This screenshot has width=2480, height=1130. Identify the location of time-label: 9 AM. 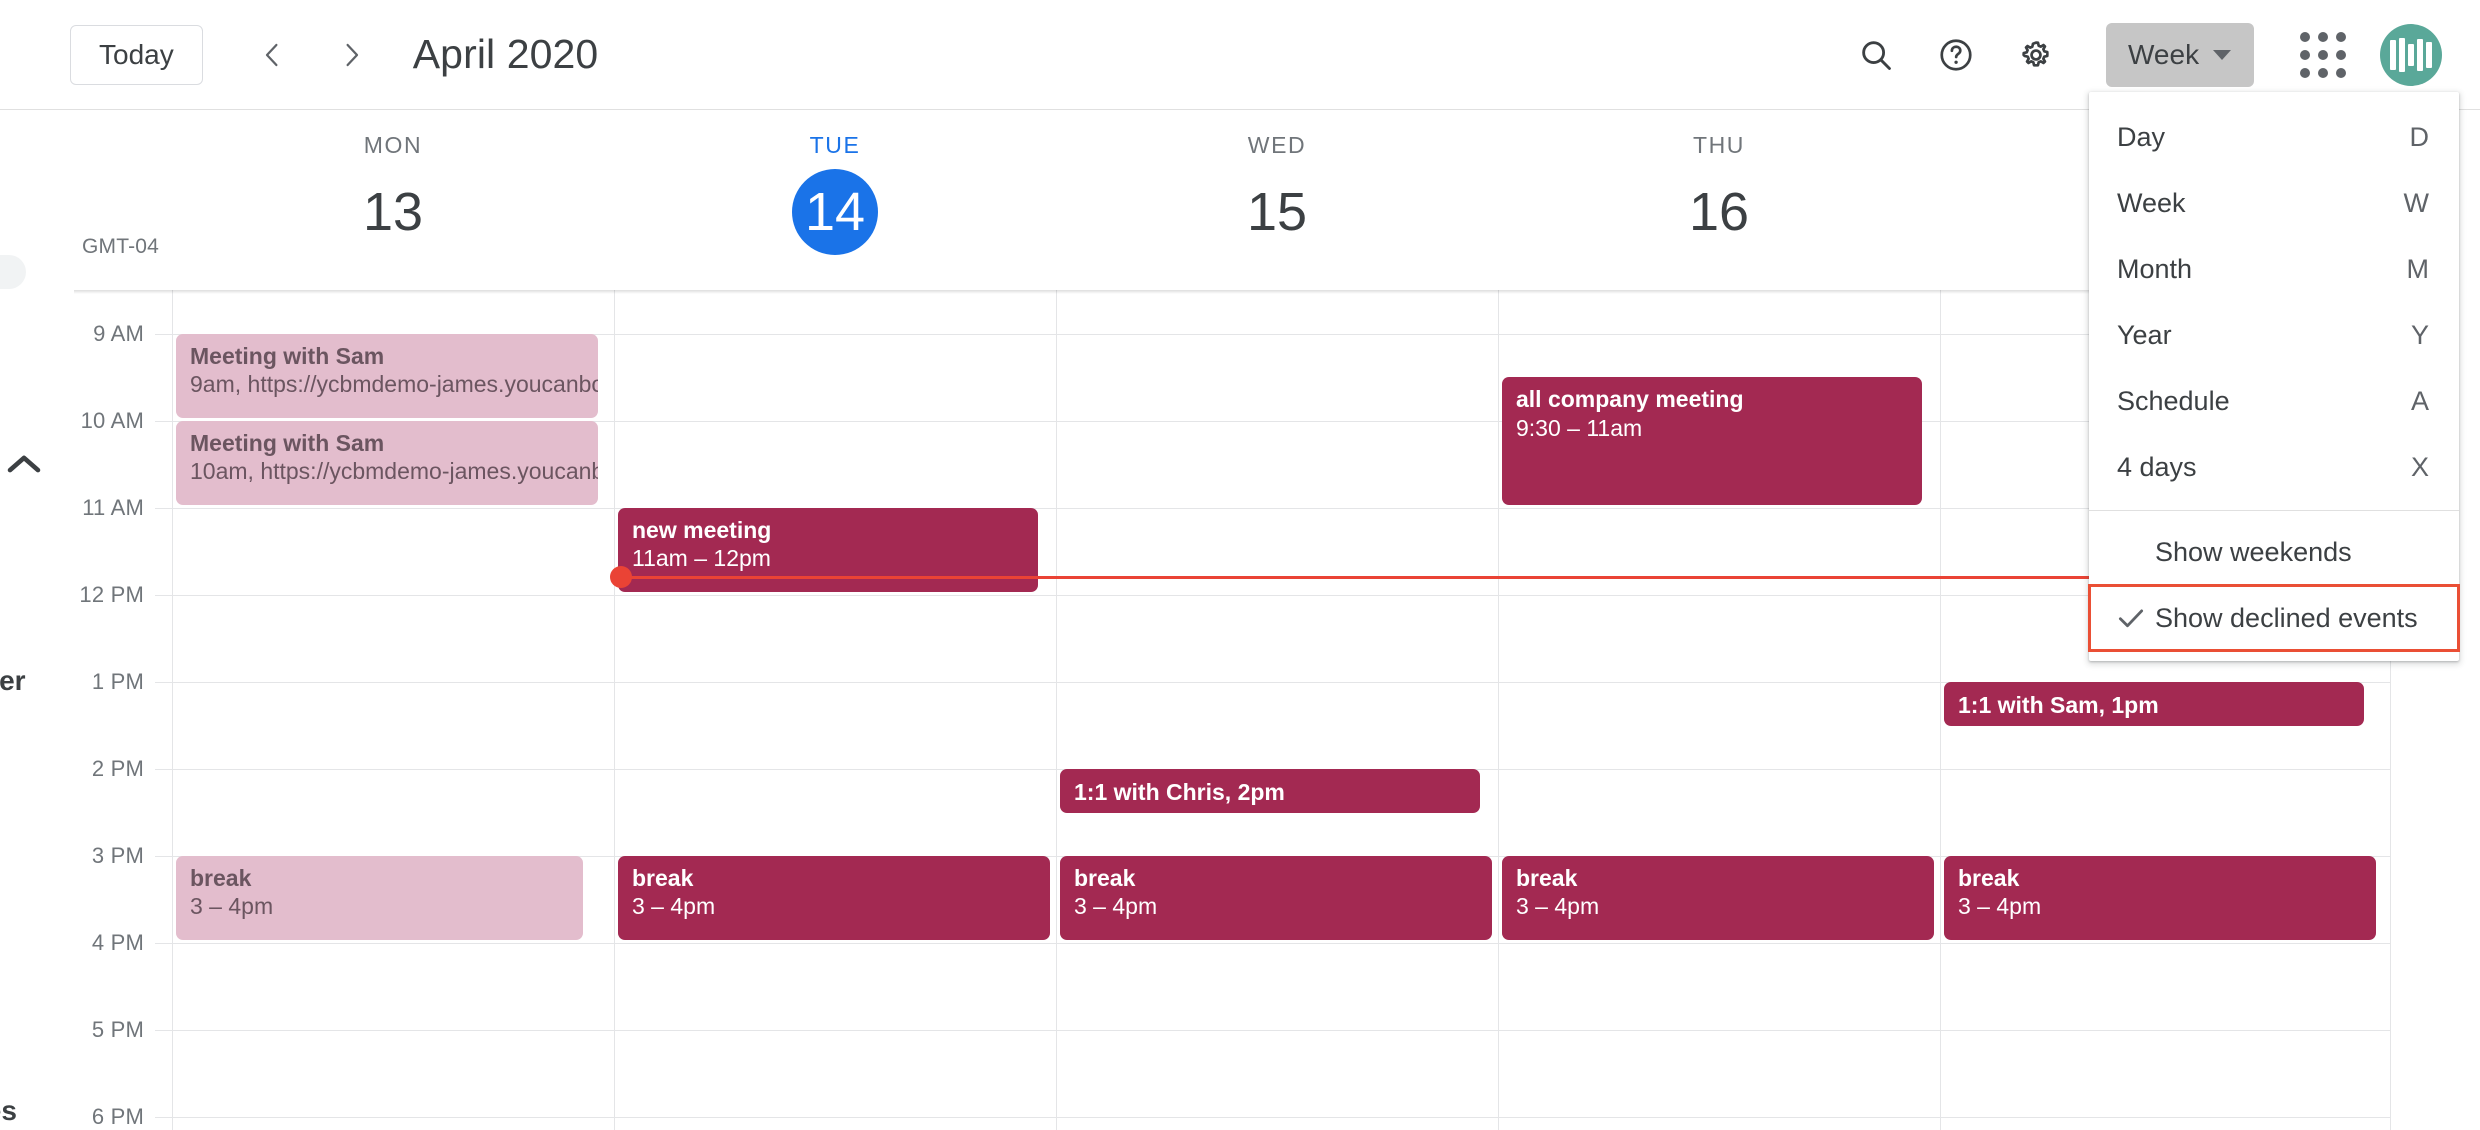
(118, 333).